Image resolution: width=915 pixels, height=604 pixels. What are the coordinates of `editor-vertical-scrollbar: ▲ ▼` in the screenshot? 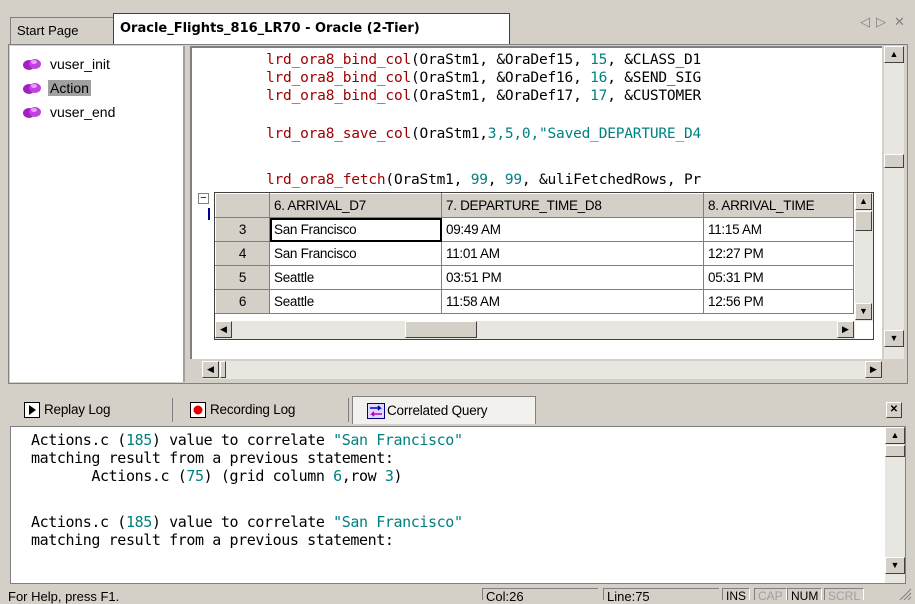 It's located at (894, 202).